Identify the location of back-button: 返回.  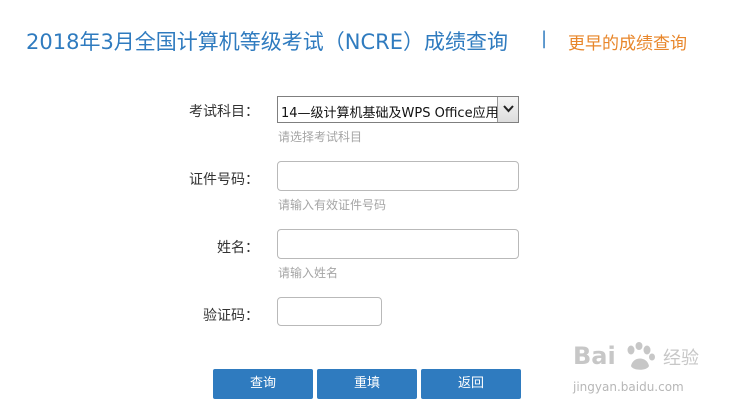
(471, 384).